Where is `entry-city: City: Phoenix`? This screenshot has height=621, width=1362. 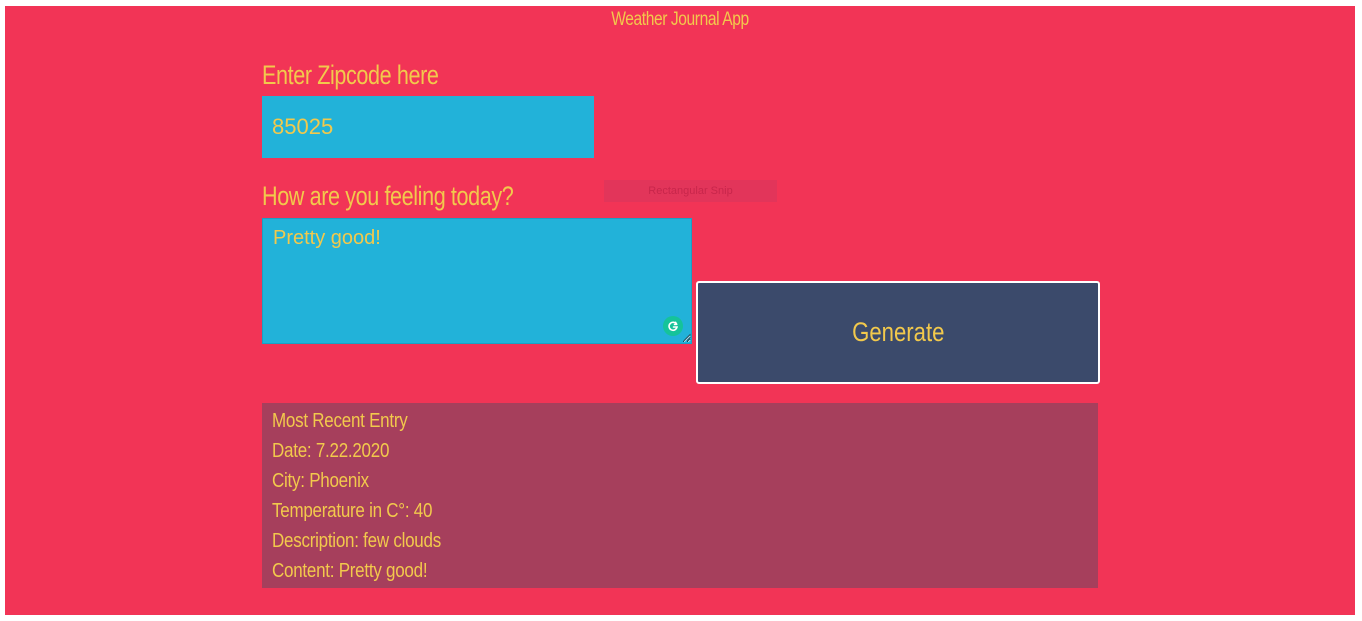 entry-city: City: Phoenix is located at coordinates (320, 481).